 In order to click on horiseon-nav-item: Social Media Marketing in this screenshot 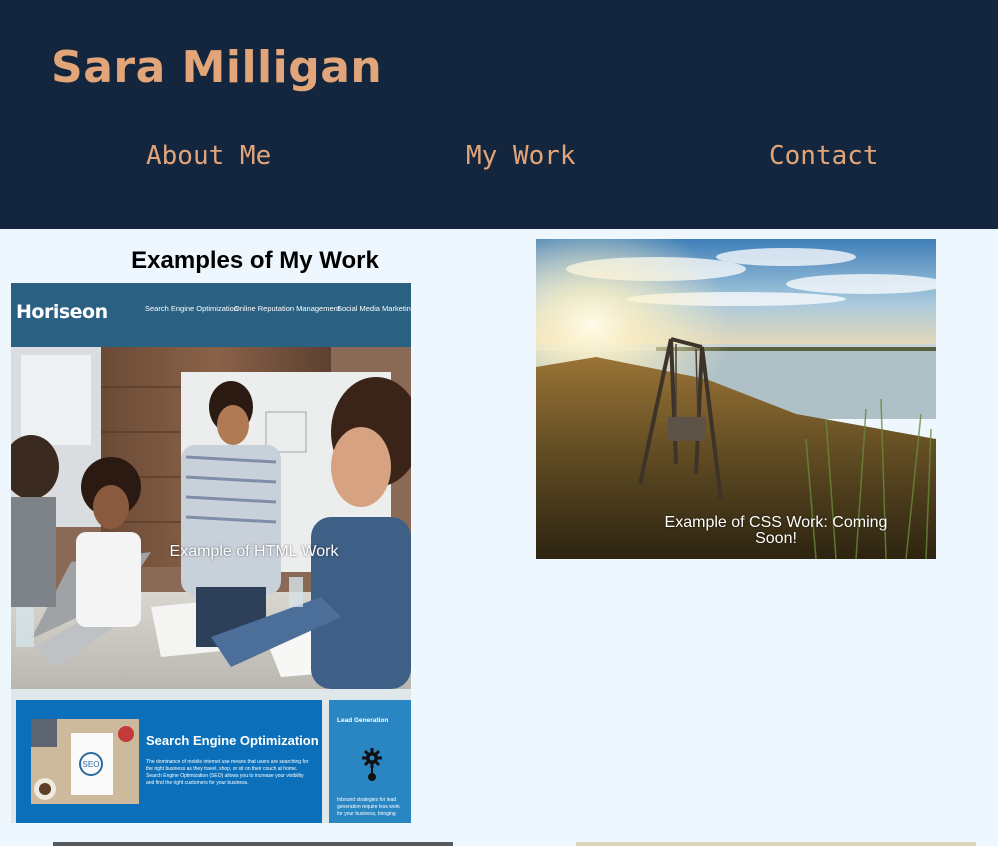, I will do `click(374, 308)`.